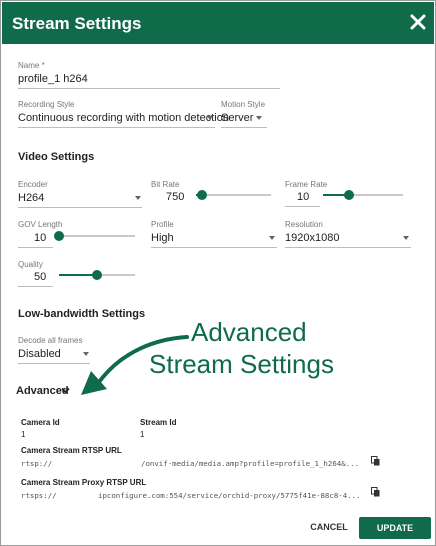 This screenshot has width=436, height=546. Describe the element at coordinates (249, 332) in the screenshot. I see `annotation-line-1: Advanced` at that location.